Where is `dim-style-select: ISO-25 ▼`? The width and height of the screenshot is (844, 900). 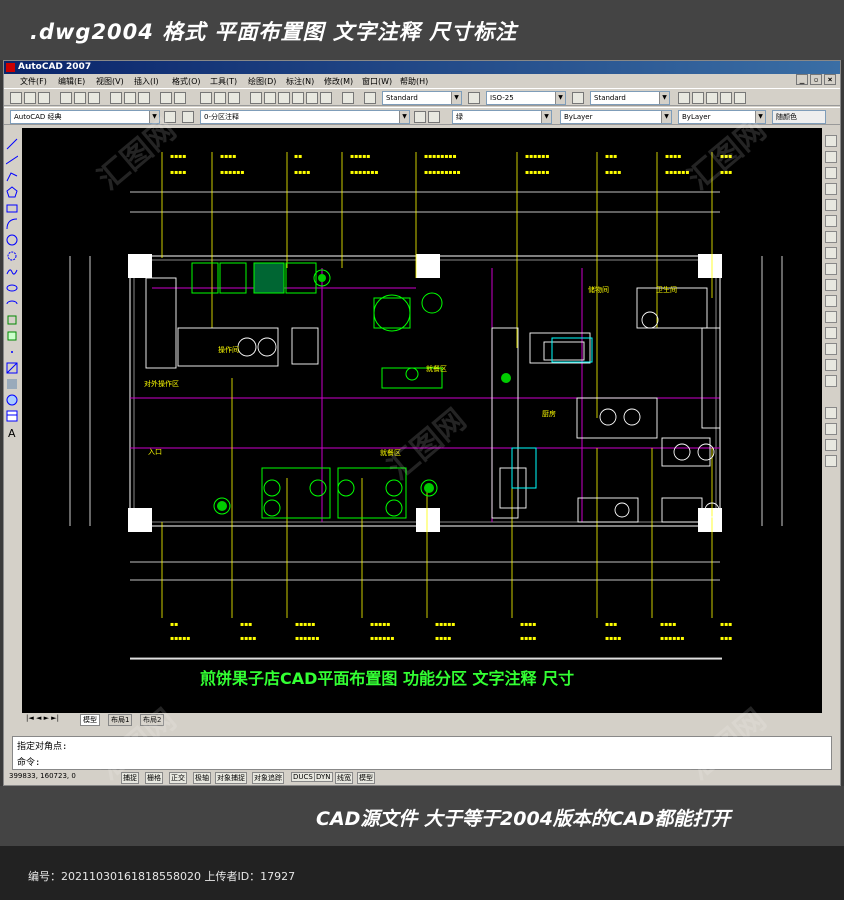 dim-style-select: ISO-25 ▼ is located at coordinates (526, 98).